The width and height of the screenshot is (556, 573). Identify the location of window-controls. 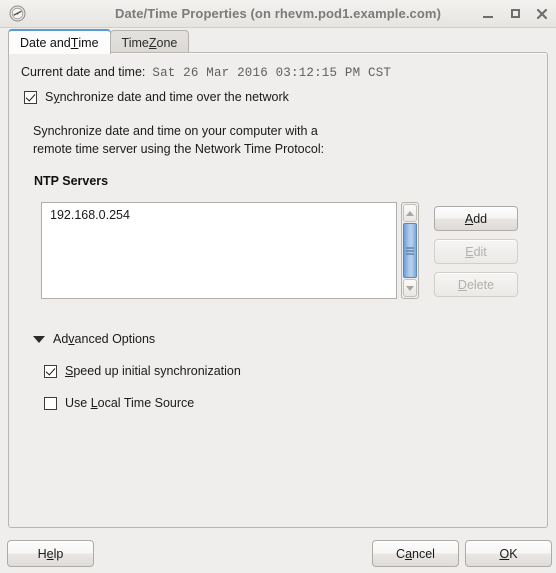
(515, 13).